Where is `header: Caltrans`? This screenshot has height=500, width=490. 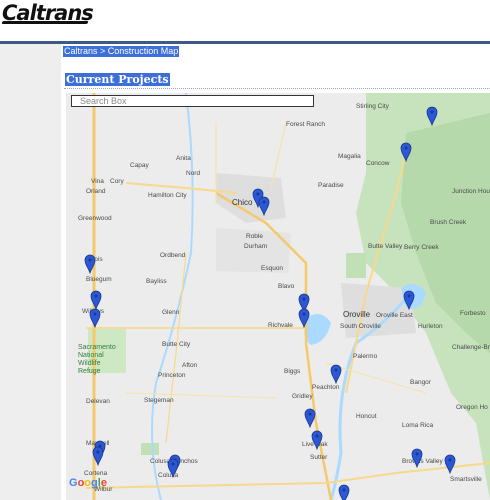 header: Caltrans is located at coordinates (245, 20).